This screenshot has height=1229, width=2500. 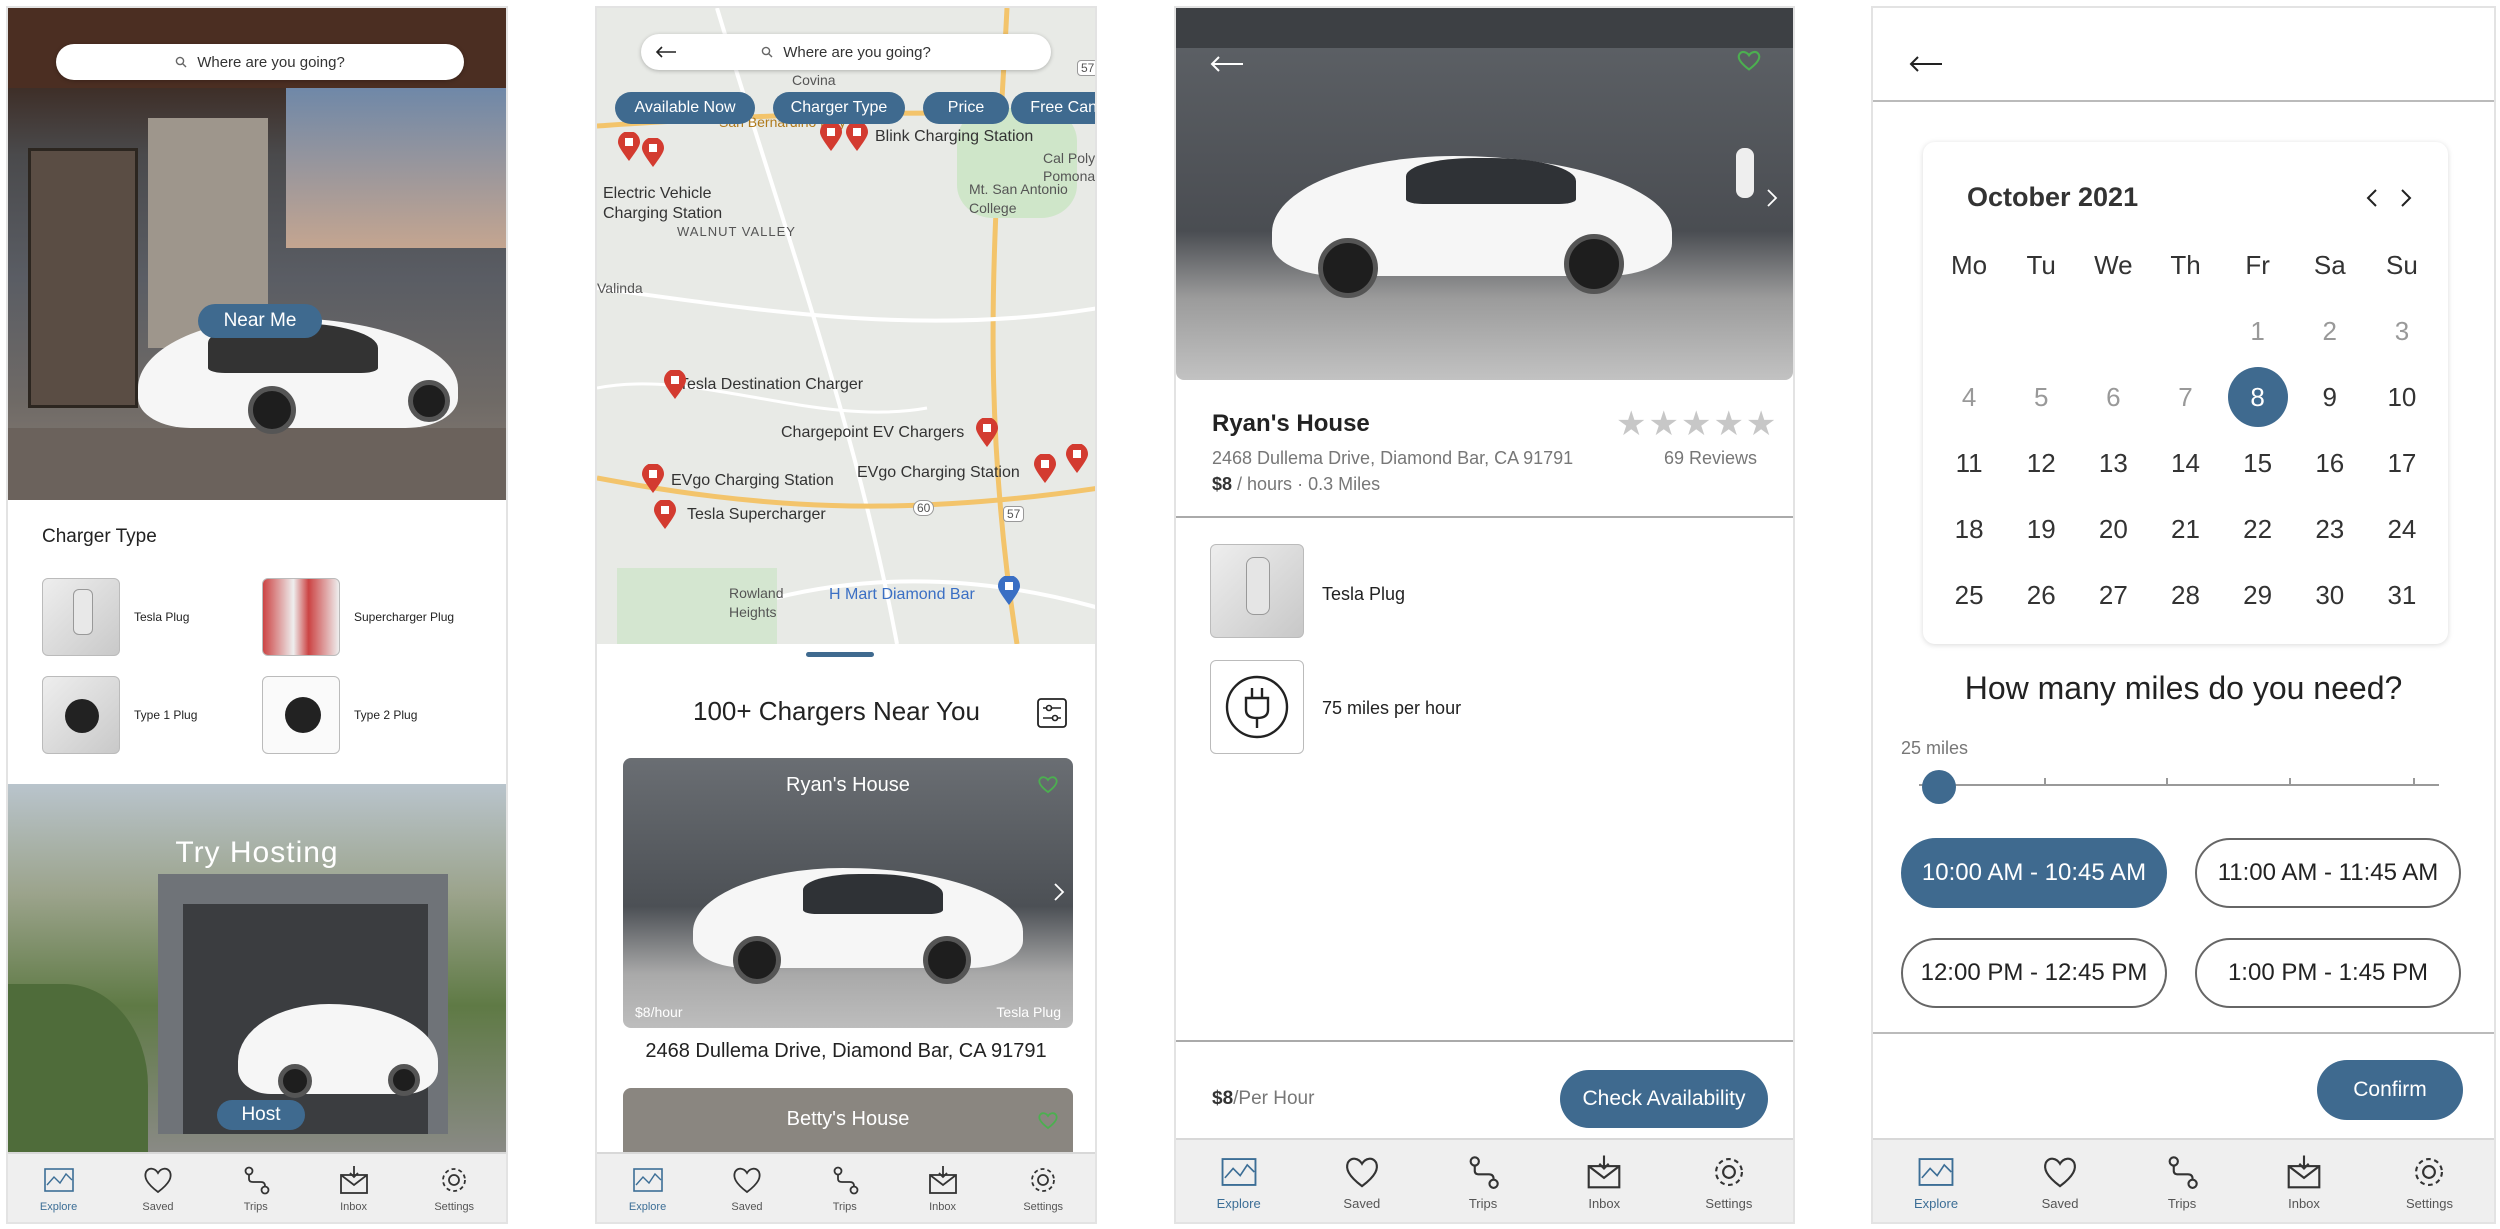 I want to click on calendar-day: 19, so click(x=2041, y=529).